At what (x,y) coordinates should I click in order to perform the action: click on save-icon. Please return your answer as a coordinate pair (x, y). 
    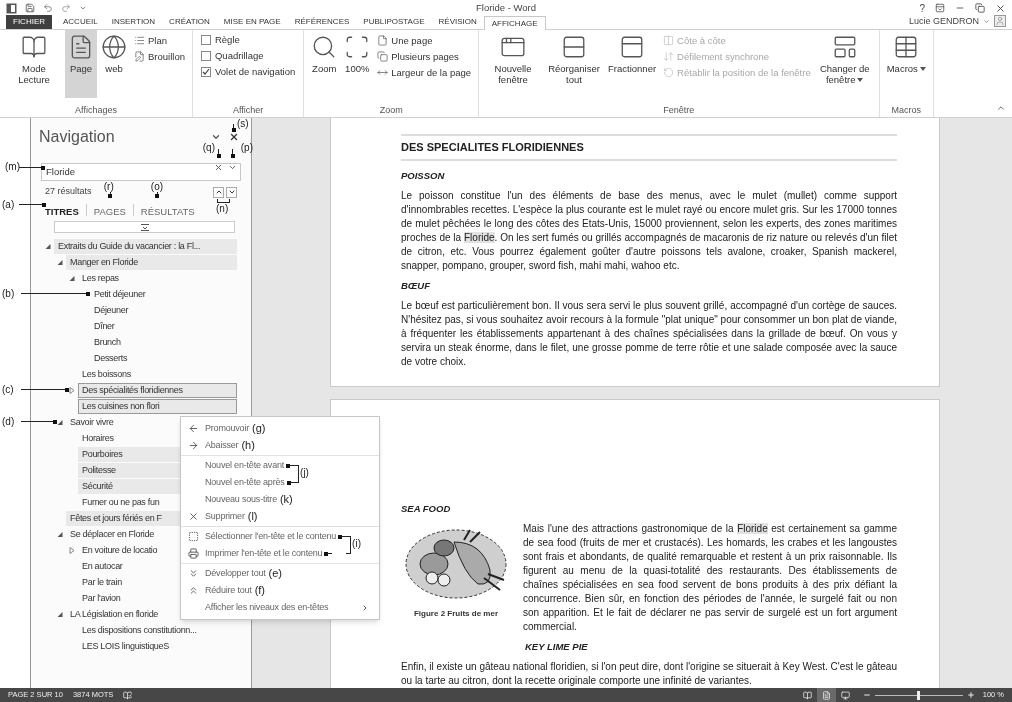
    Looking at the image, I should click on (30, 8).